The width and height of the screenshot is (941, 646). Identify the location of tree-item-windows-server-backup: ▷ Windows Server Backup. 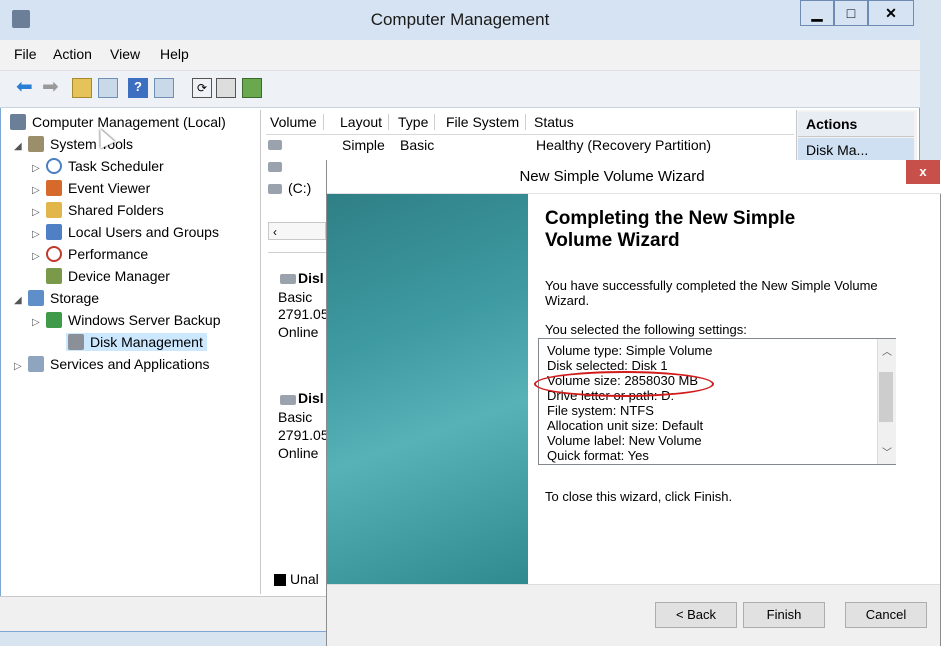
(126, 320).